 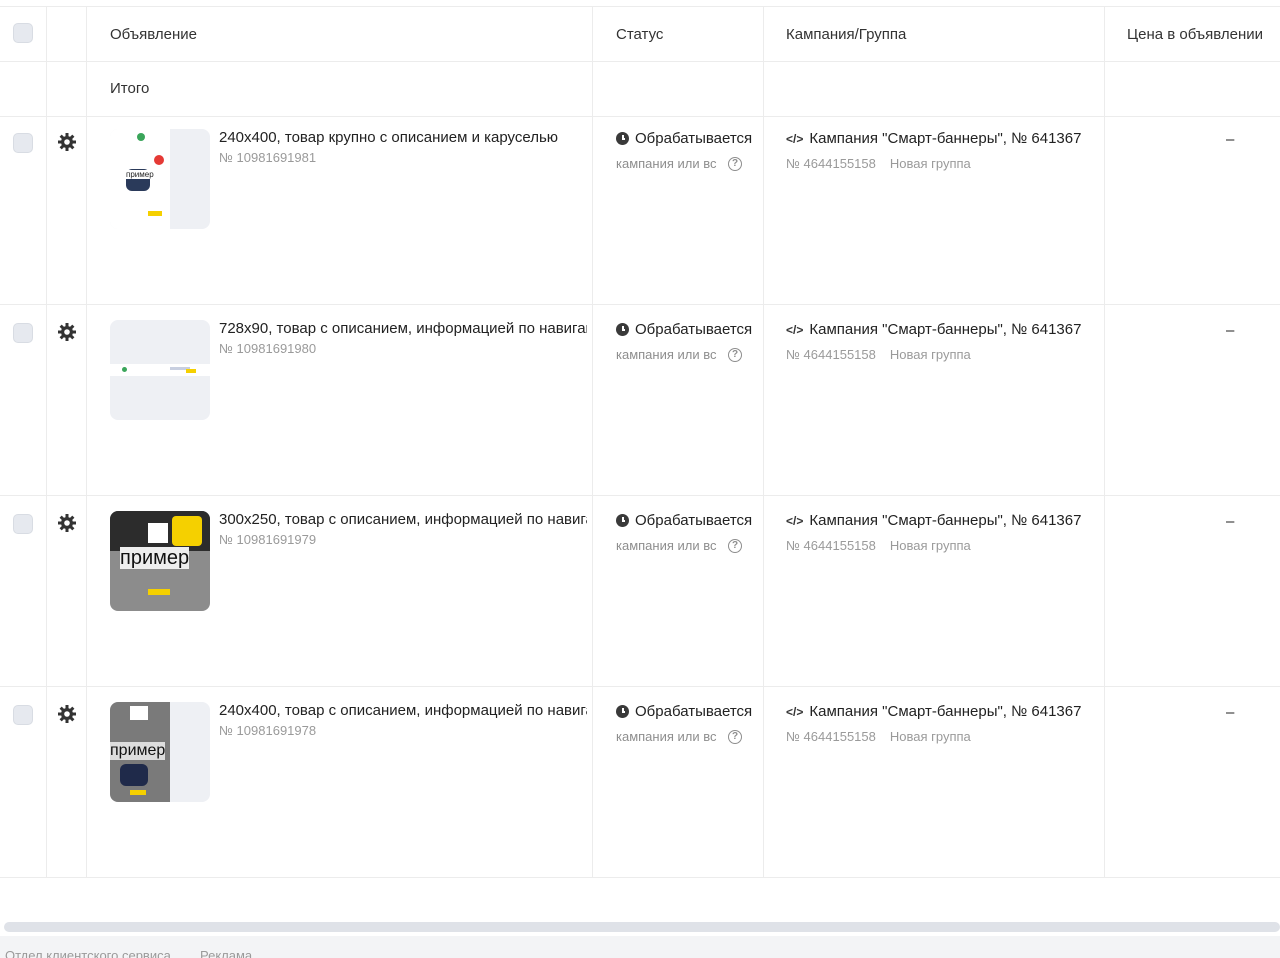 What do you see at coordinates (640, 89) in the screenshot?
I see `total-row: Итого` at bounding box center [640, 89].